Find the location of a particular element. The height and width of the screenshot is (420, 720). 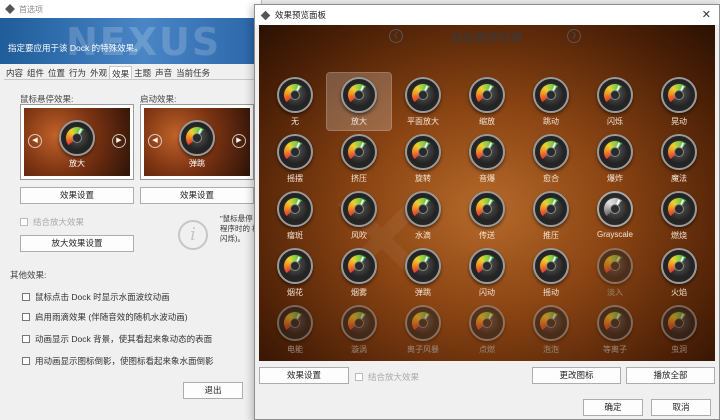

other-effect-label: 鼠标点击 Dock 时显示水面波纹动画 is located at coordinates (102, 297).